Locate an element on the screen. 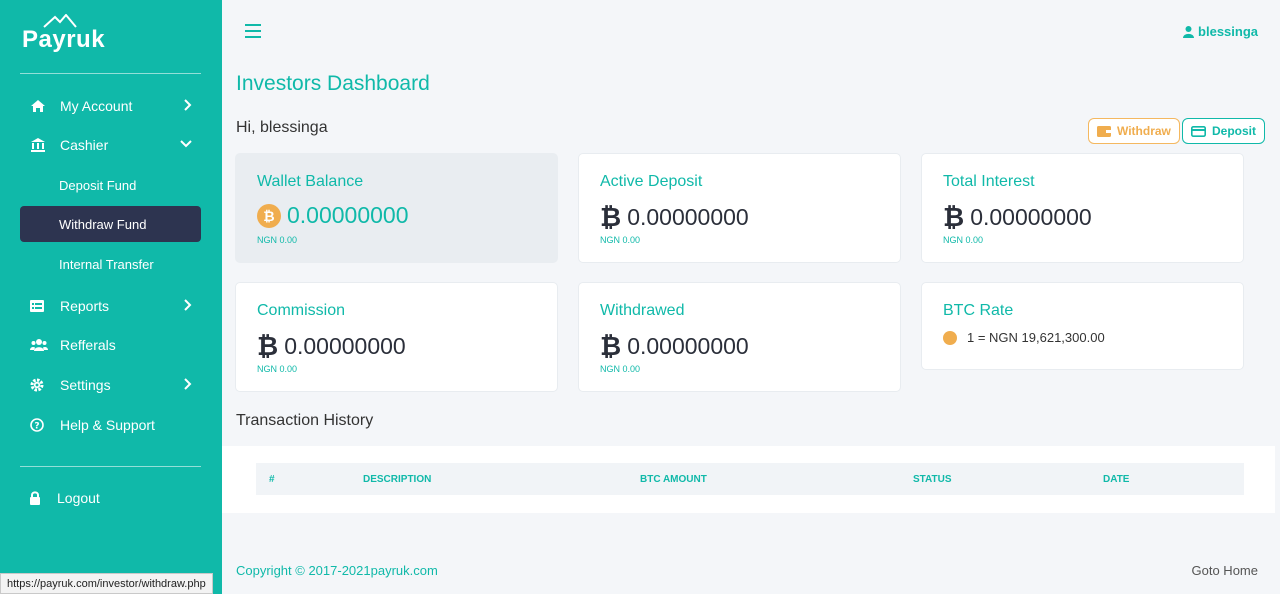 Image resolution: width=1280 pixels, height=594 pixels. transaction-history-title: Transaction History is located at coordinates (305, 420).